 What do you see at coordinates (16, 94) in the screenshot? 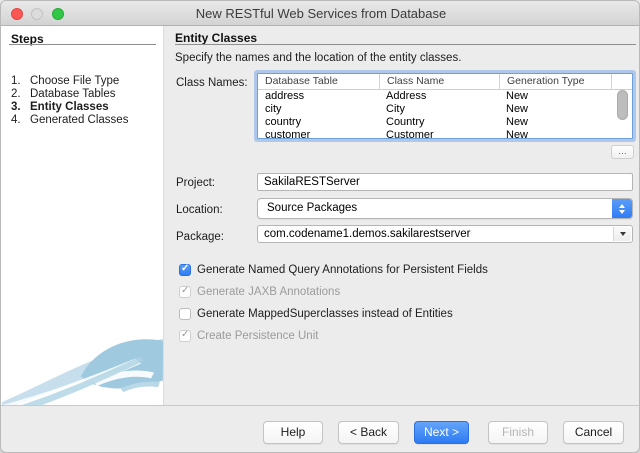
I see `step-number: 2.` at bounding box center [16, 94].